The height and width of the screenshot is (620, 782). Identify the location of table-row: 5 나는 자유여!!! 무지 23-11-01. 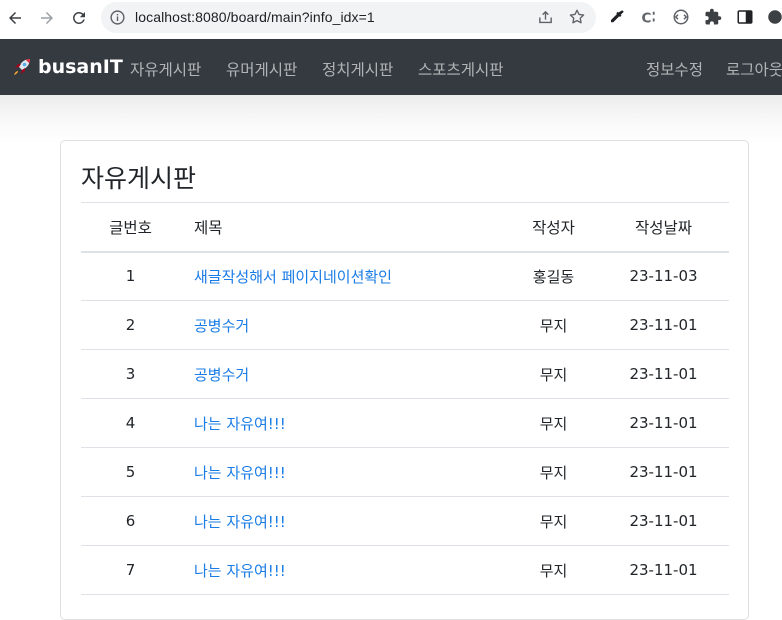
(405, 472).